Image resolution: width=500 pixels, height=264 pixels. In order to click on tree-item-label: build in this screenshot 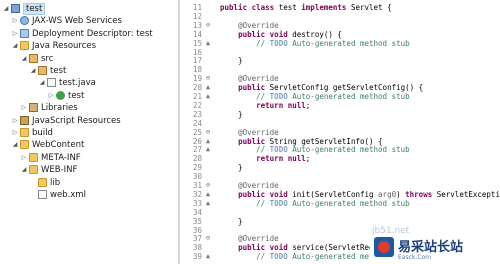, I will do `click(42, 133)`.